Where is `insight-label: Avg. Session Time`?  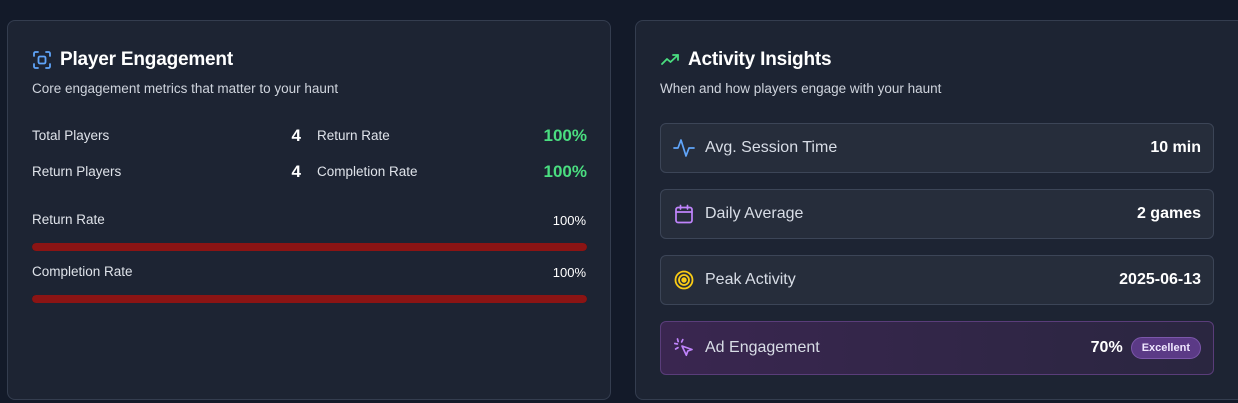 insight-label: Avg. Session Time is located at coordinates (771, 147).